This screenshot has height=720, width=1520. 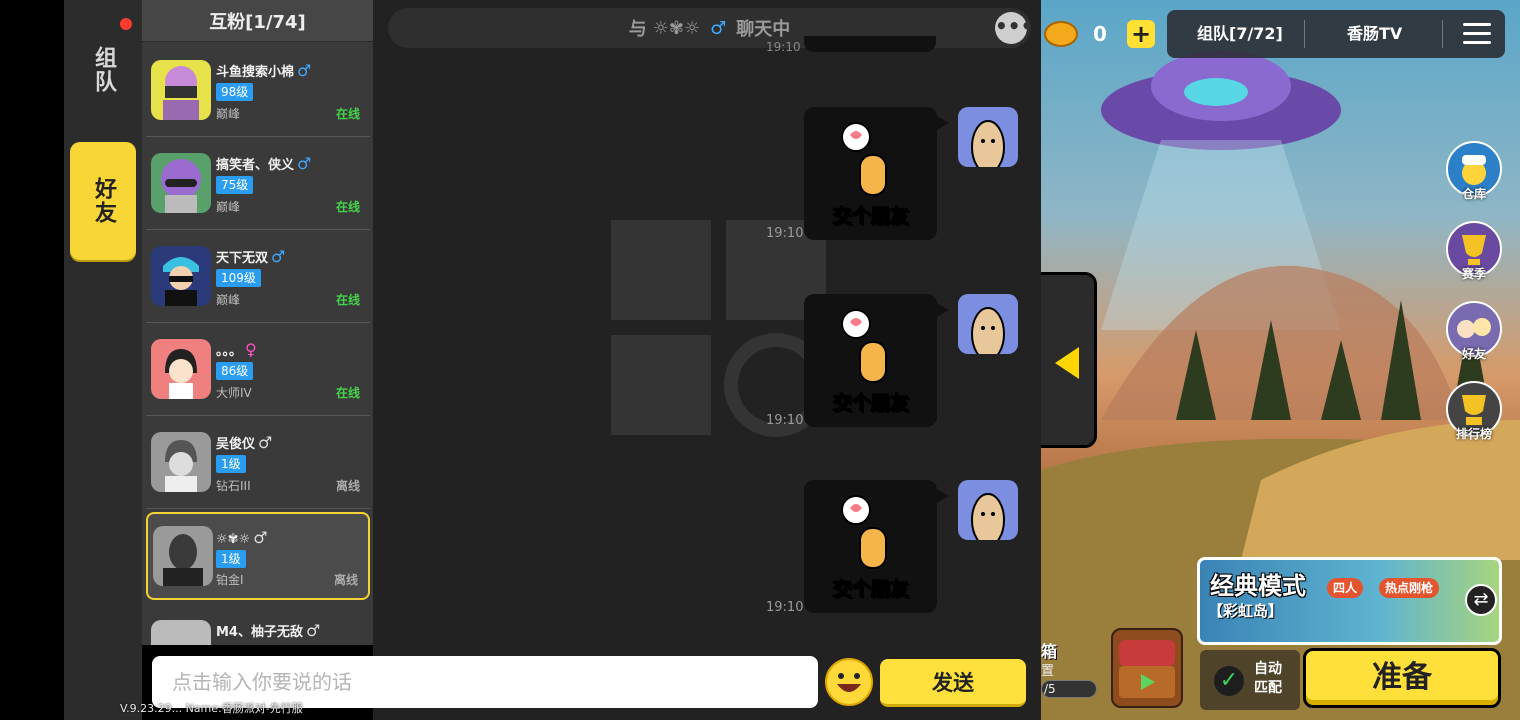 I want to click on friend-name-row: ☼✾☼ ♂, so click(x=242, y=537).